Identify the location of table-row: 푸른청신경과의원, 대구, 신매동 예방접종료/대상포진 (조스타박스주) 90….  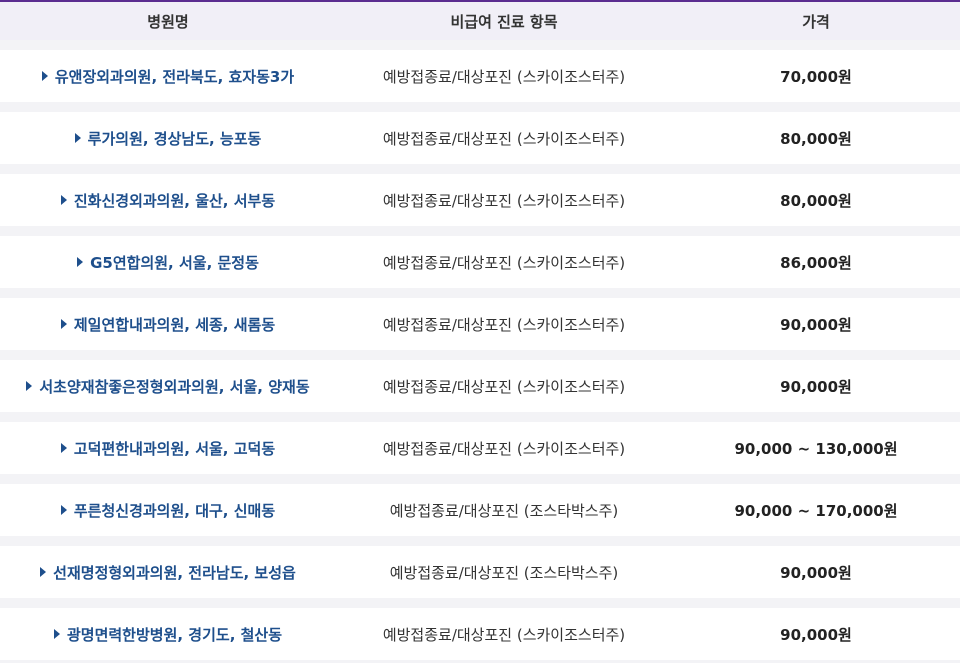
(480, 510).